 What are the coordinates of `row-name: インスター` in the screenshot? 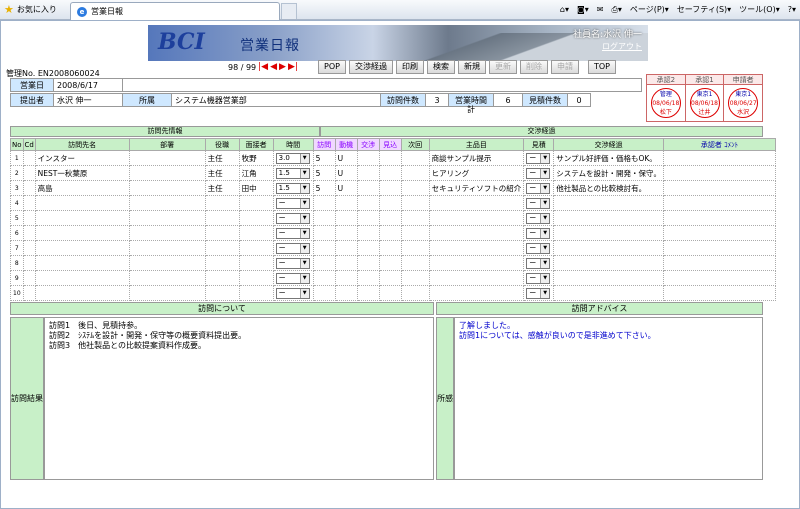 It's located at (82, 158).